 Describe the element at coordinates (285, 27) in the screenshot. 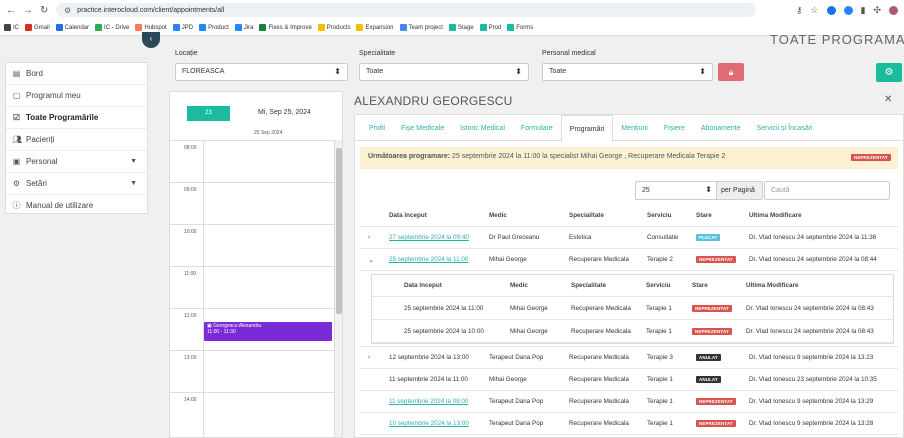

I see `bookmark-item: Fixes & Improve` at that location.